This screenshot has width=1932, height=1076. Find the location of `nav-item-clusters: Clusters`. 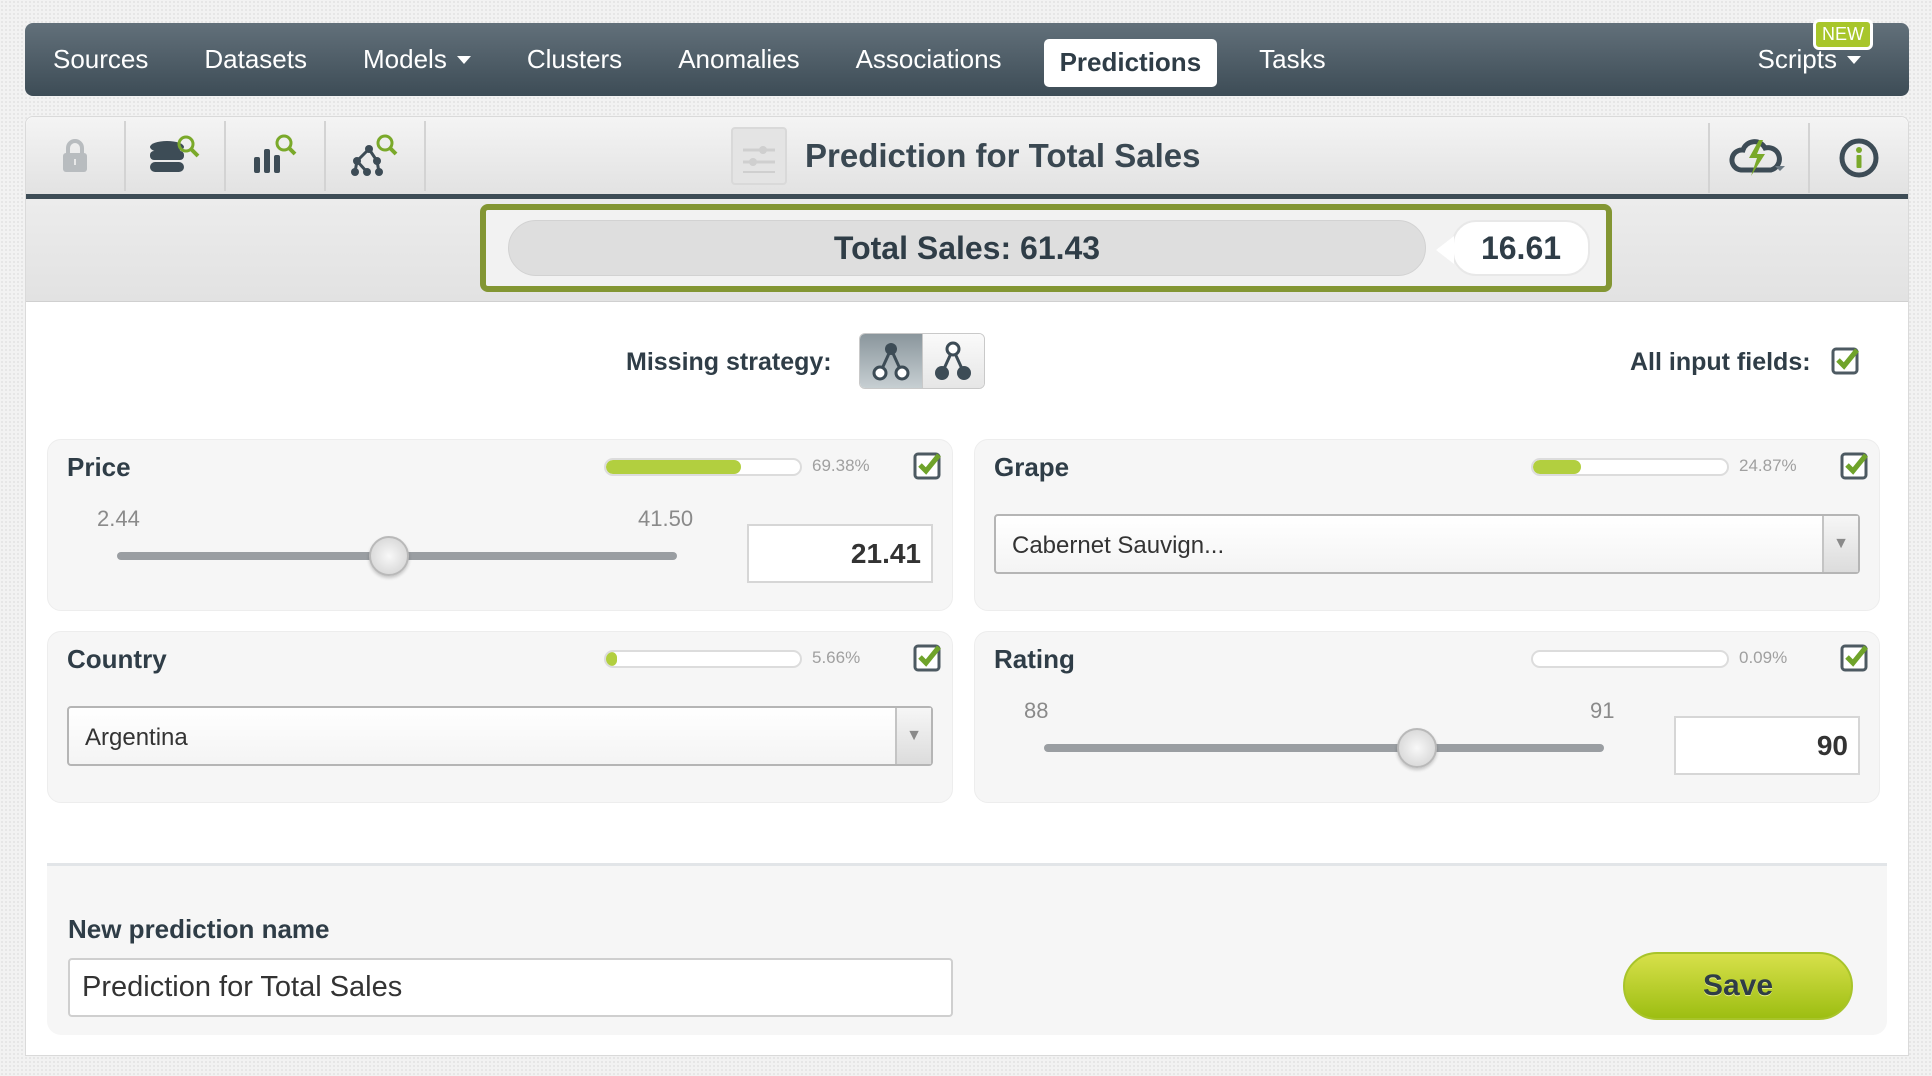

nav-item-clusters: Clusters is located at coordinates (574, 60).